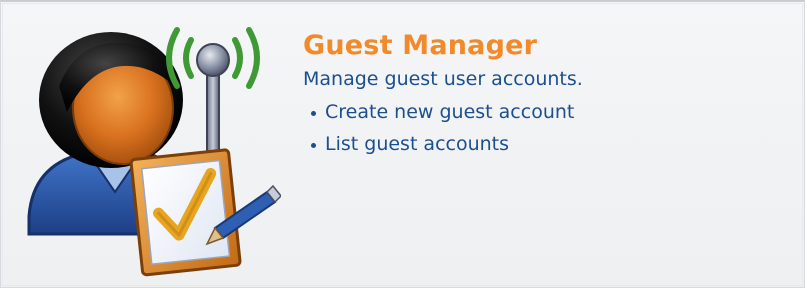  I want to click on list-item-list: List guest accounts, so click(547, 144).